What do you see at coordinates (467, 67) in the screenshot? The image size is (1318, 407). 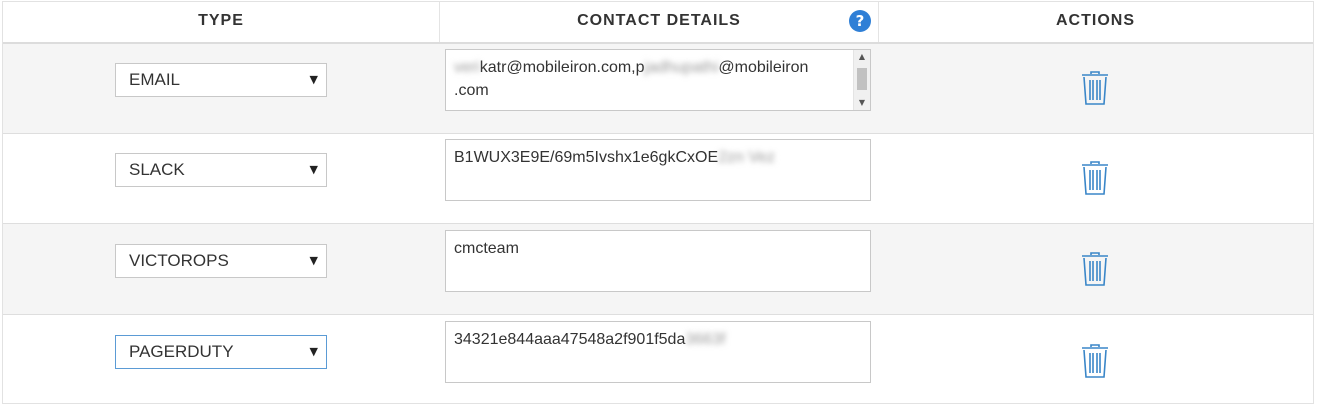 I see `redacted-text: veri` at bounding box center [467, 67].